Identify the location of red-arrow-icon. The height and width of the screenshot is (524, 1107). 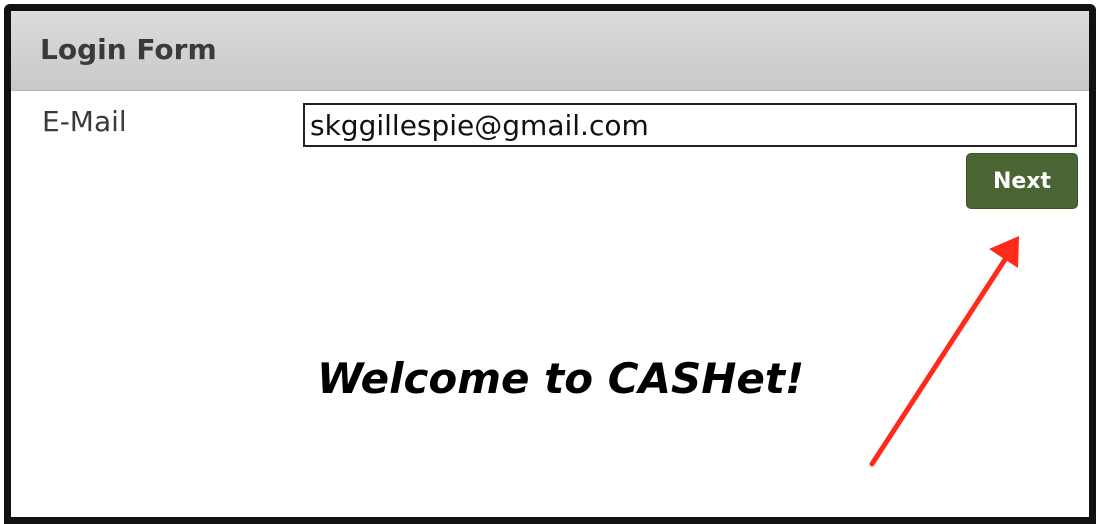
(944, 351).